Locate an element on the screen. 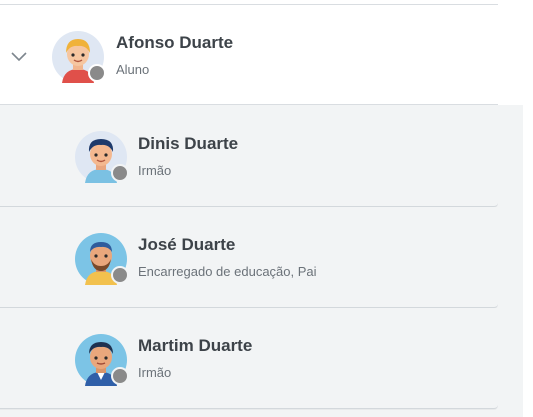  student-role: Aluno is located at coordinates (133, 69).